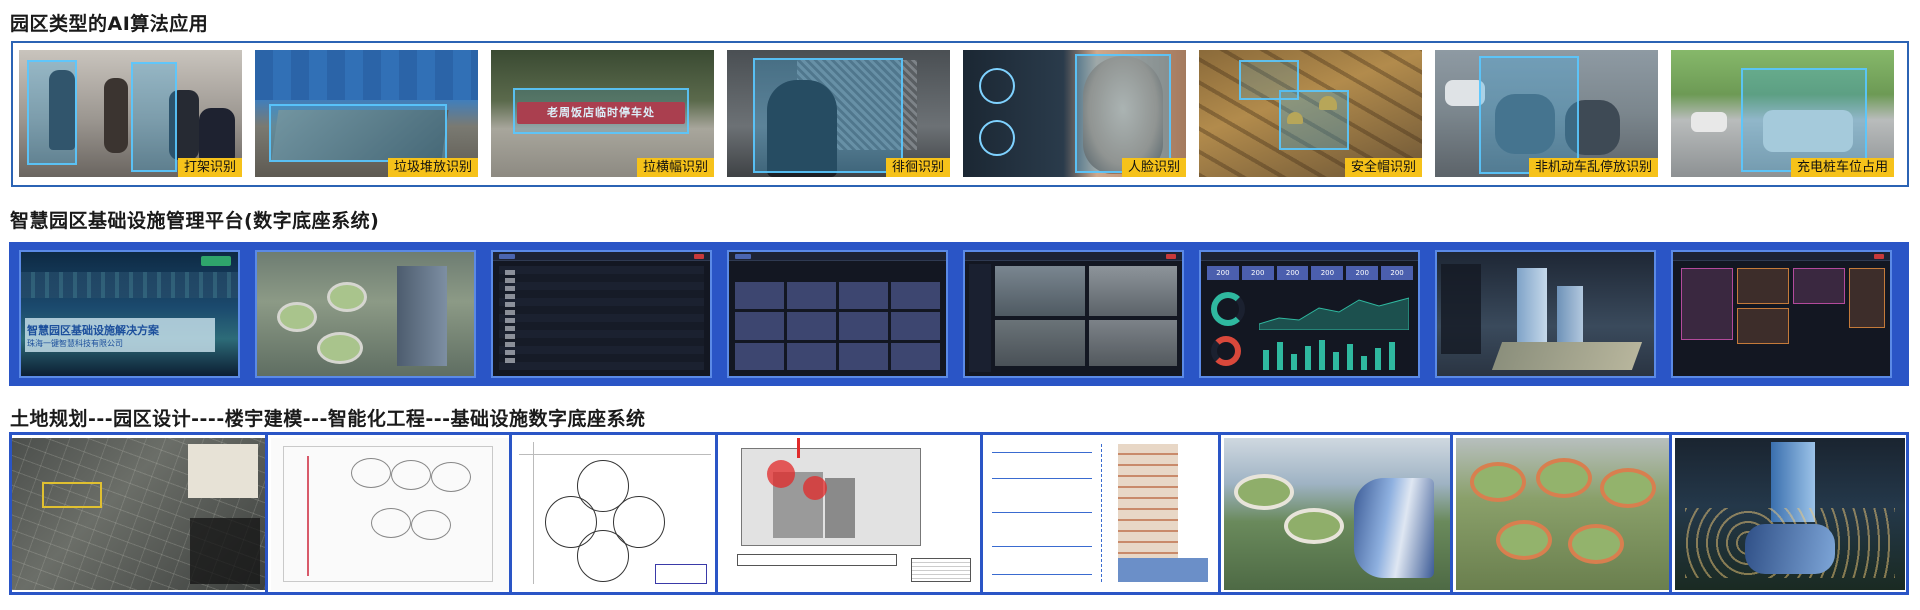 This screenshot has width=1920, height=610. I want to click on ai-card-loitering: 徘徊识别, so click(838, 113).